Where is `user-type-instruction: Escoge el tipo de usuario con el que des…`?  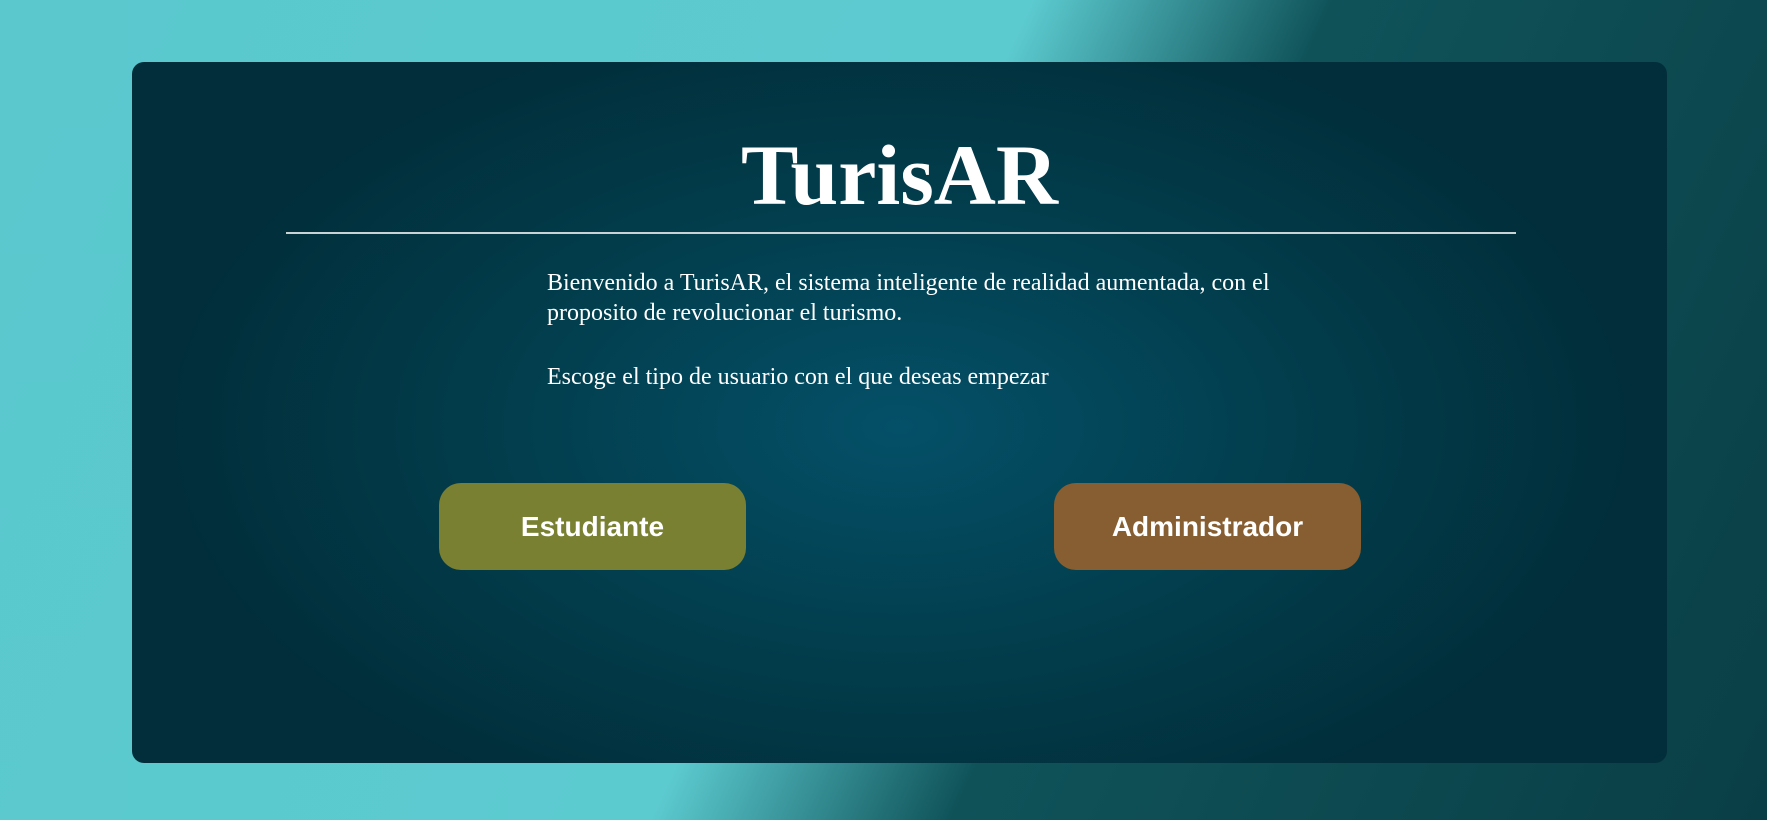
user-type-instruction: Escoge el tipo de usuario con el que des… is located at coordinates (798, 377).